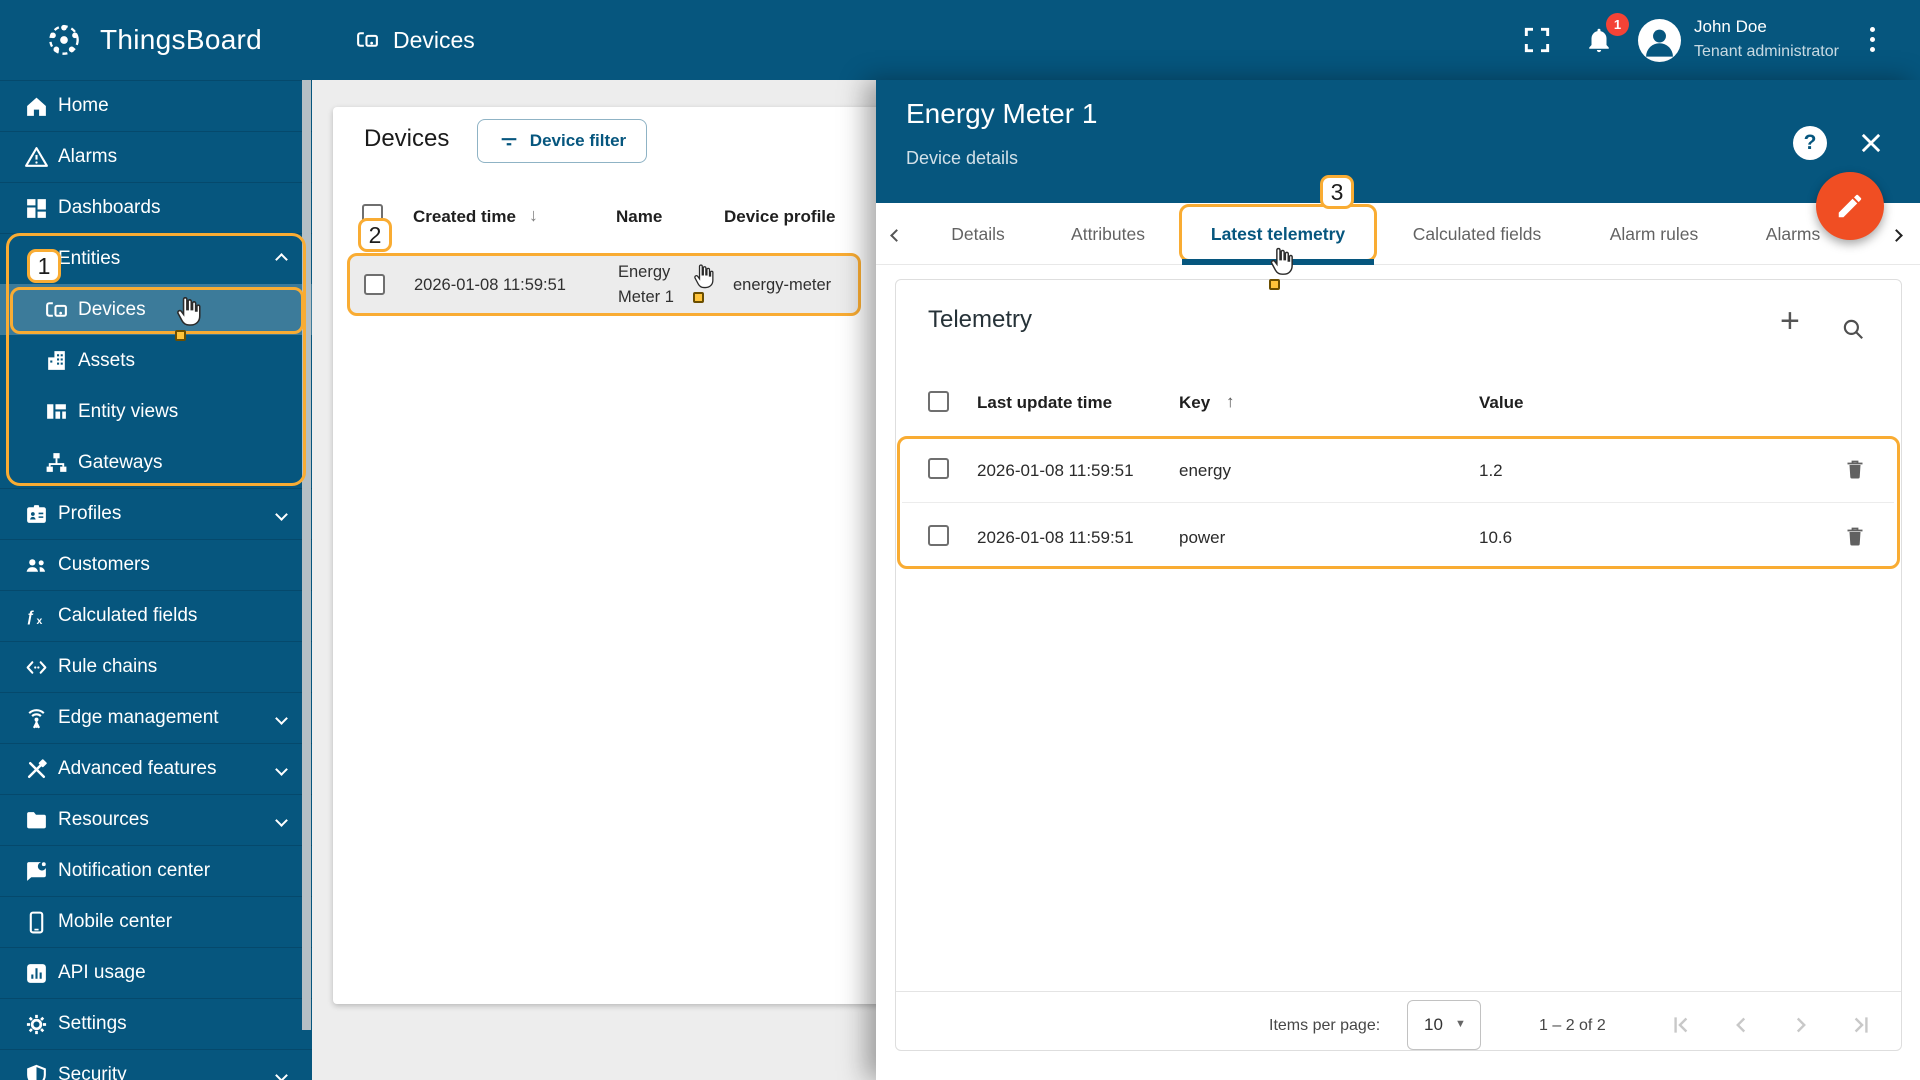 This screenshot has width=1920, height=1080. Describe the element at coordinates (156, 819) in the screenshot. I see `sidebar-item-resources: Resources` at that location.